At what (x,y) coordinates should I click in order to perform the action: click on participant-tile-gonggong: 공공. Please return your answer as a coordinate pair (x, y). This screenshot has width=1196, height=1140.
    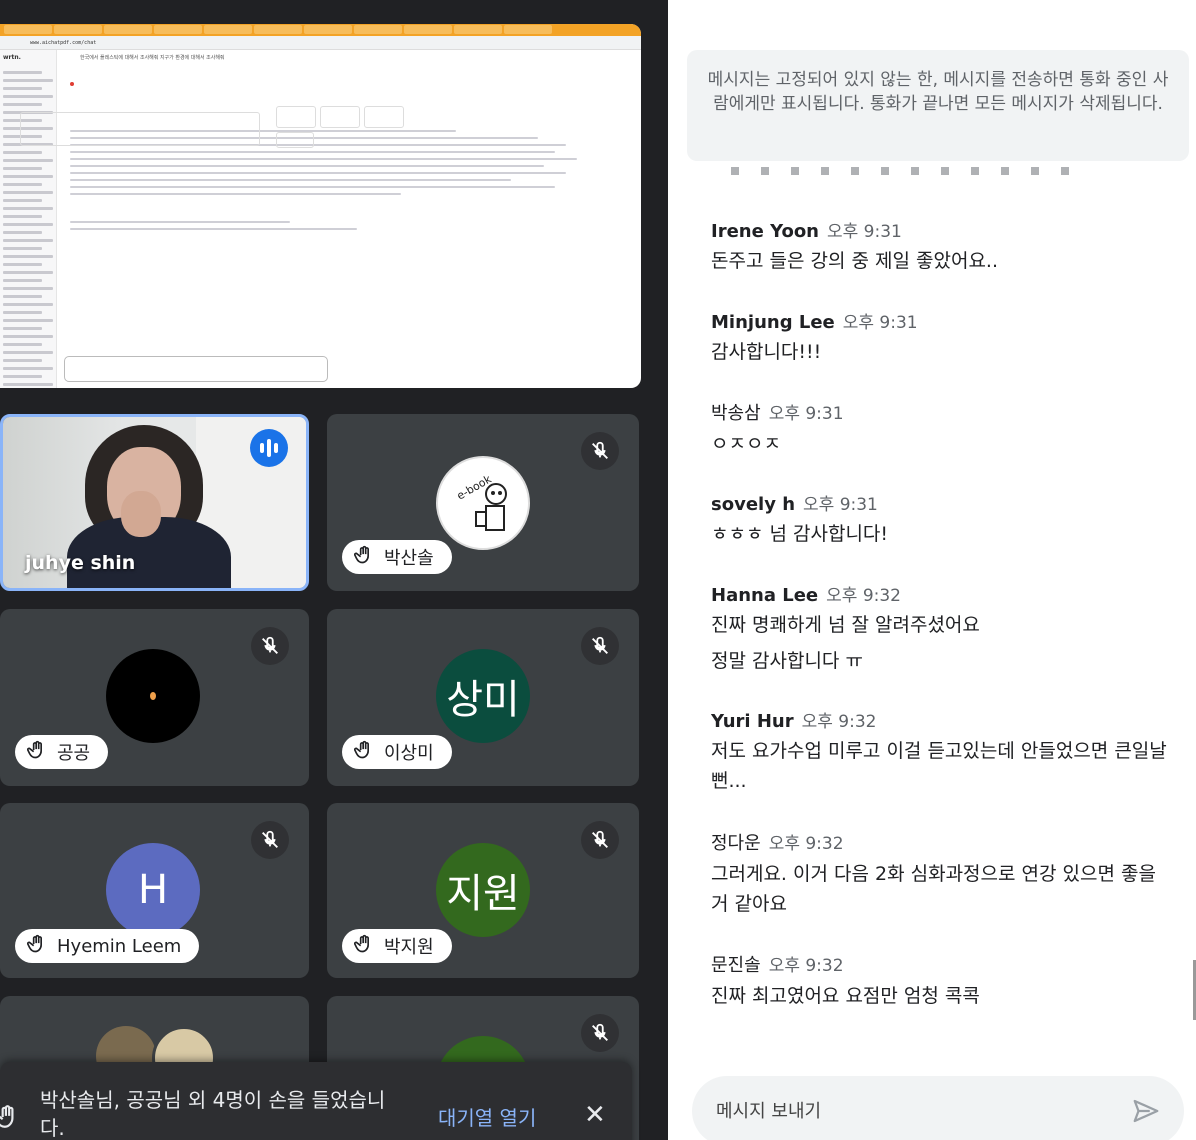
    Looking at the image, I should click on (154, 697).